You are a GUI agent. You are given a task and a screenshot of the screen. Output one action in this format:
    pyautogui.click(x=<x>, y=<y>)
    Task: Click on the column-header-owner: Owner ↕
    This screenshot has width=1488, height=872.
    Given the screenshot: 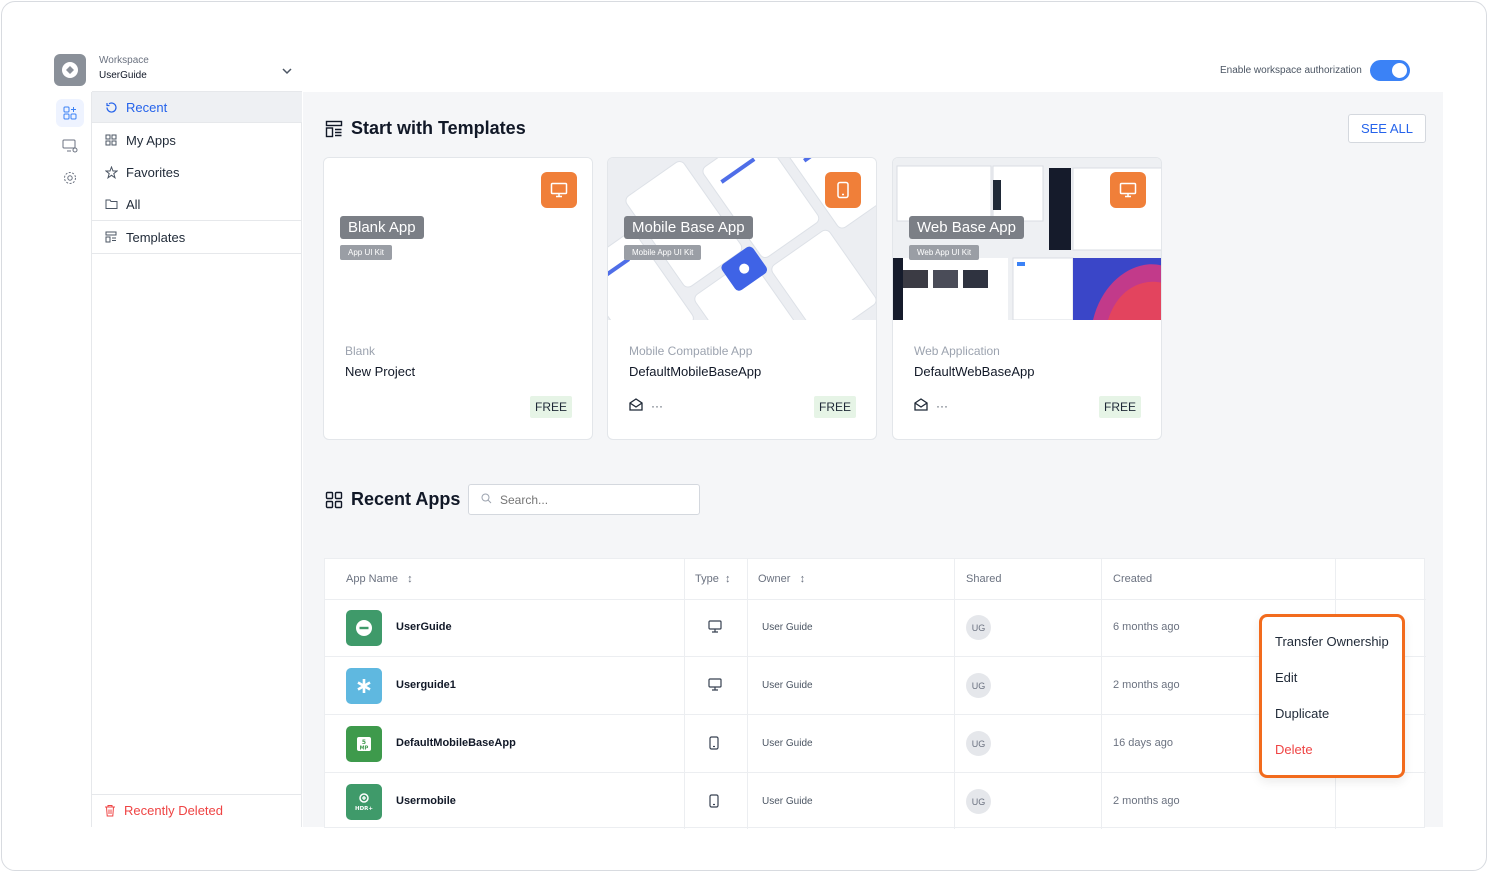 What is the action you would take?
    pyautogui.click(x=781, y=579)
    